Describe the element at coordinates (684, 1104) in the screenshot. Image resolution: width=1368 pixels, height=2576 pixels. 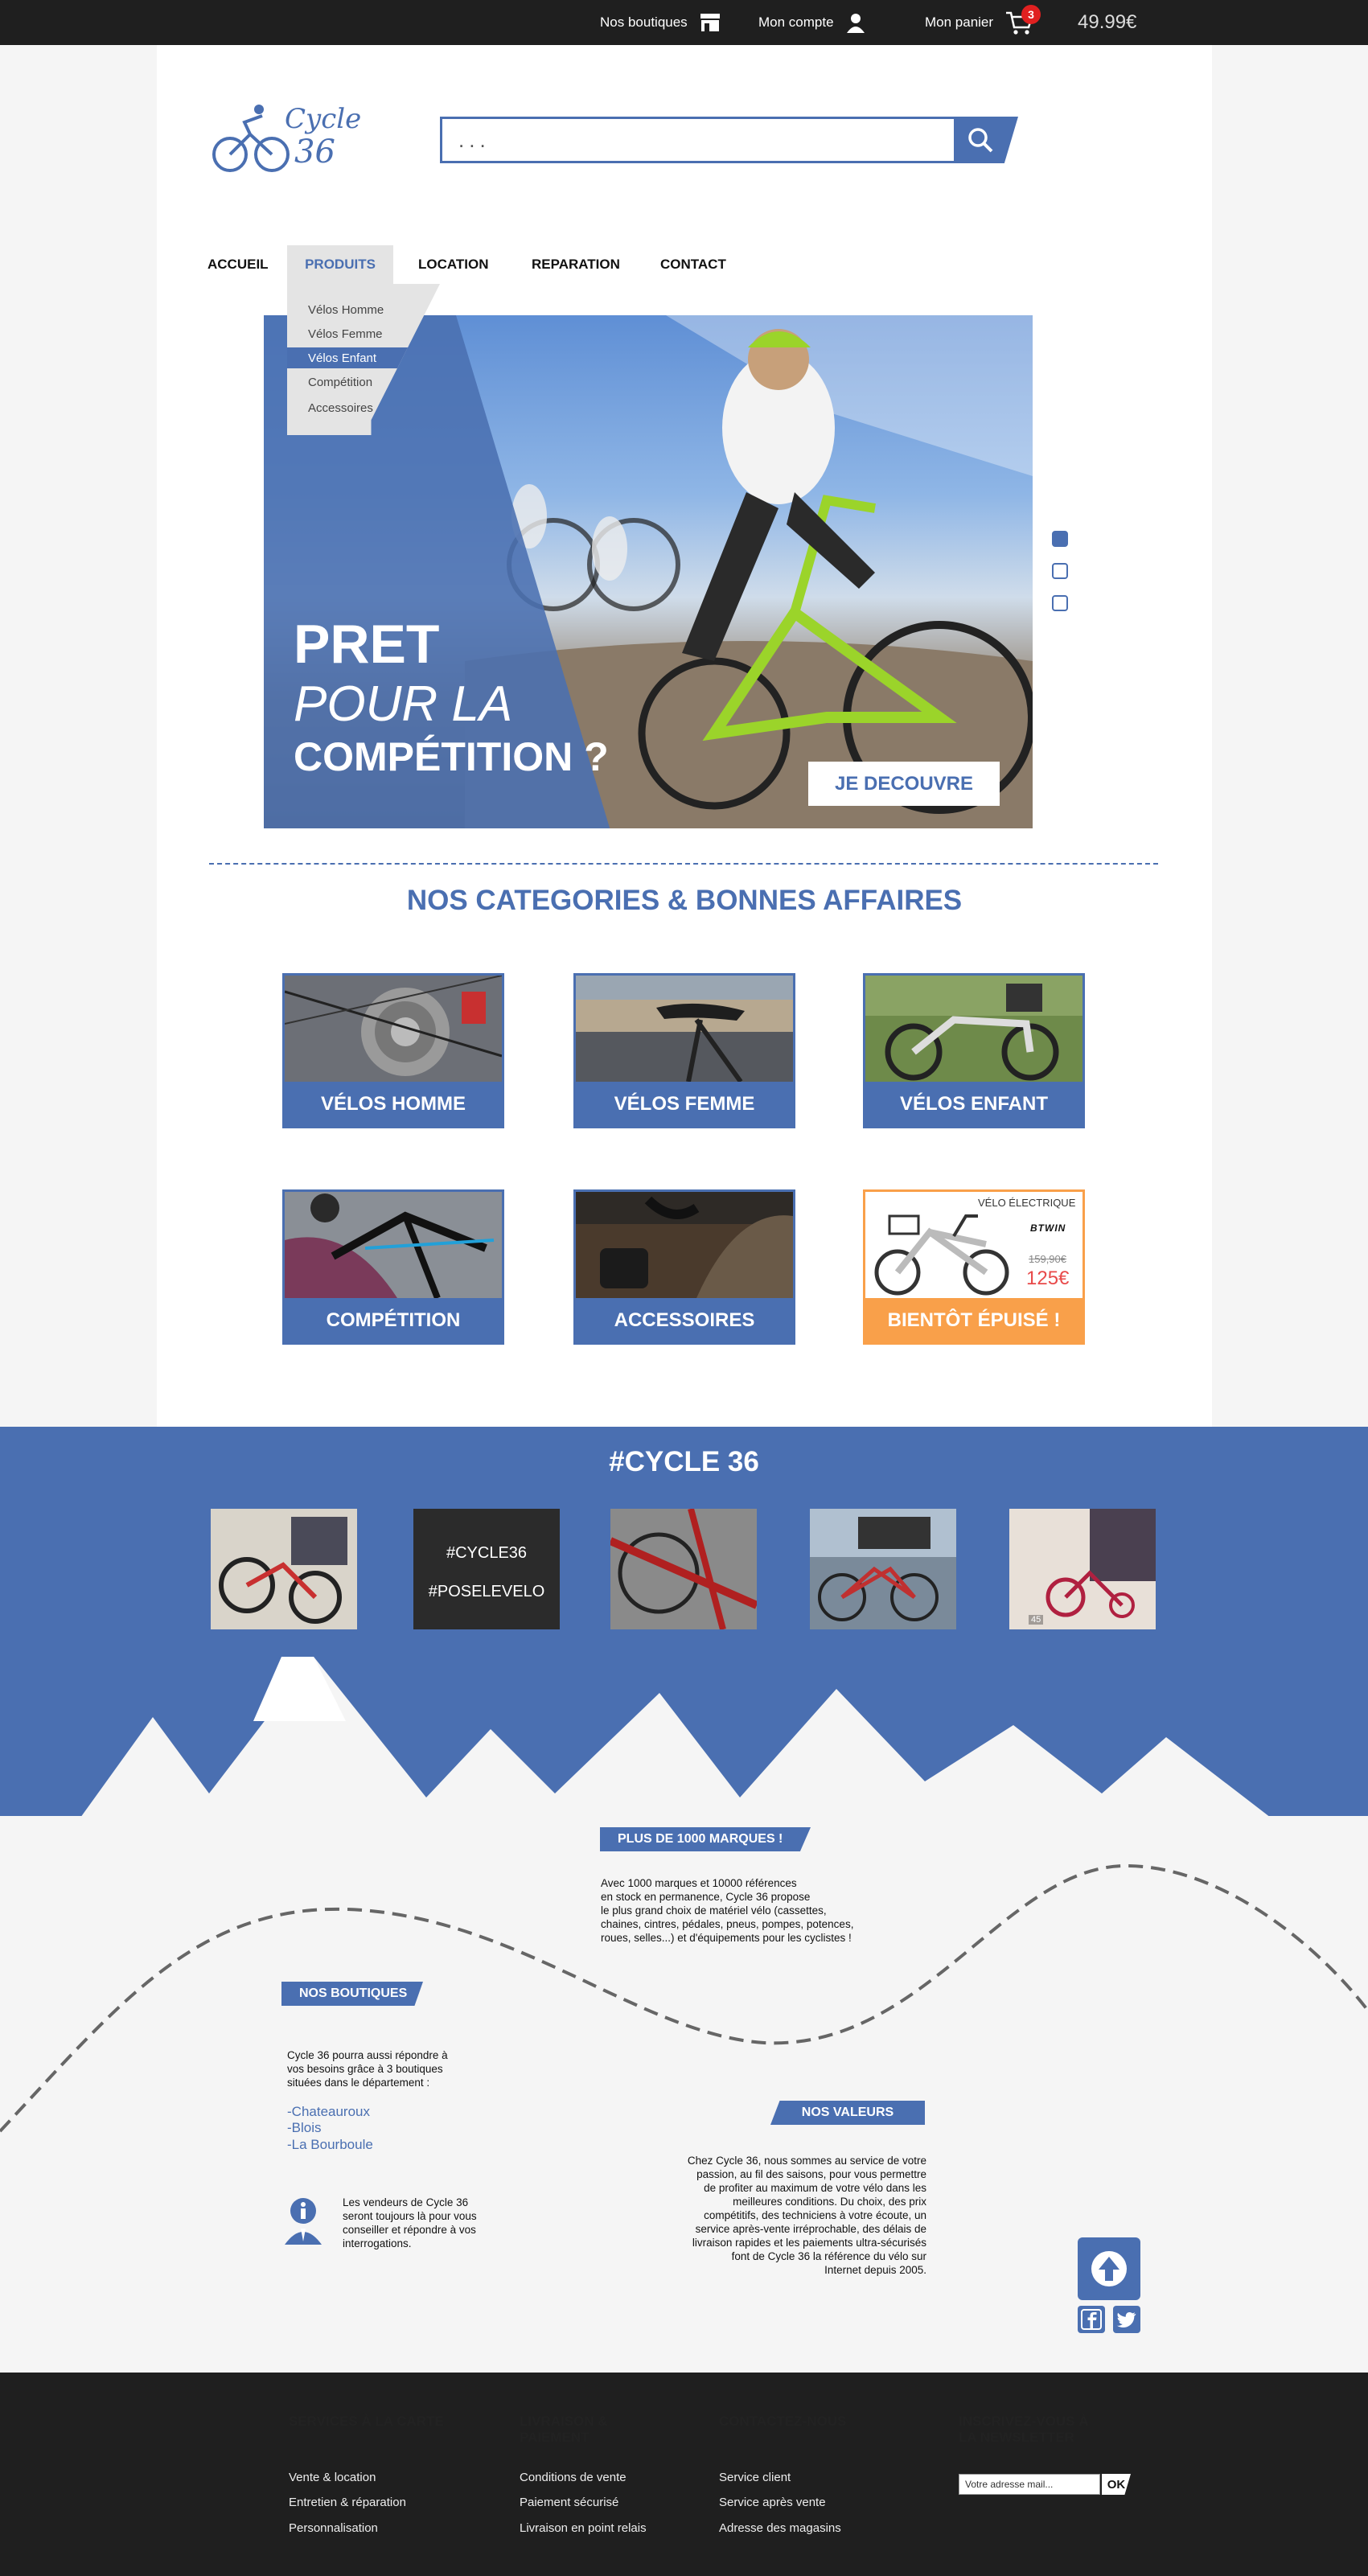
I see `category-label: VÉLOS FEMME` at that location.